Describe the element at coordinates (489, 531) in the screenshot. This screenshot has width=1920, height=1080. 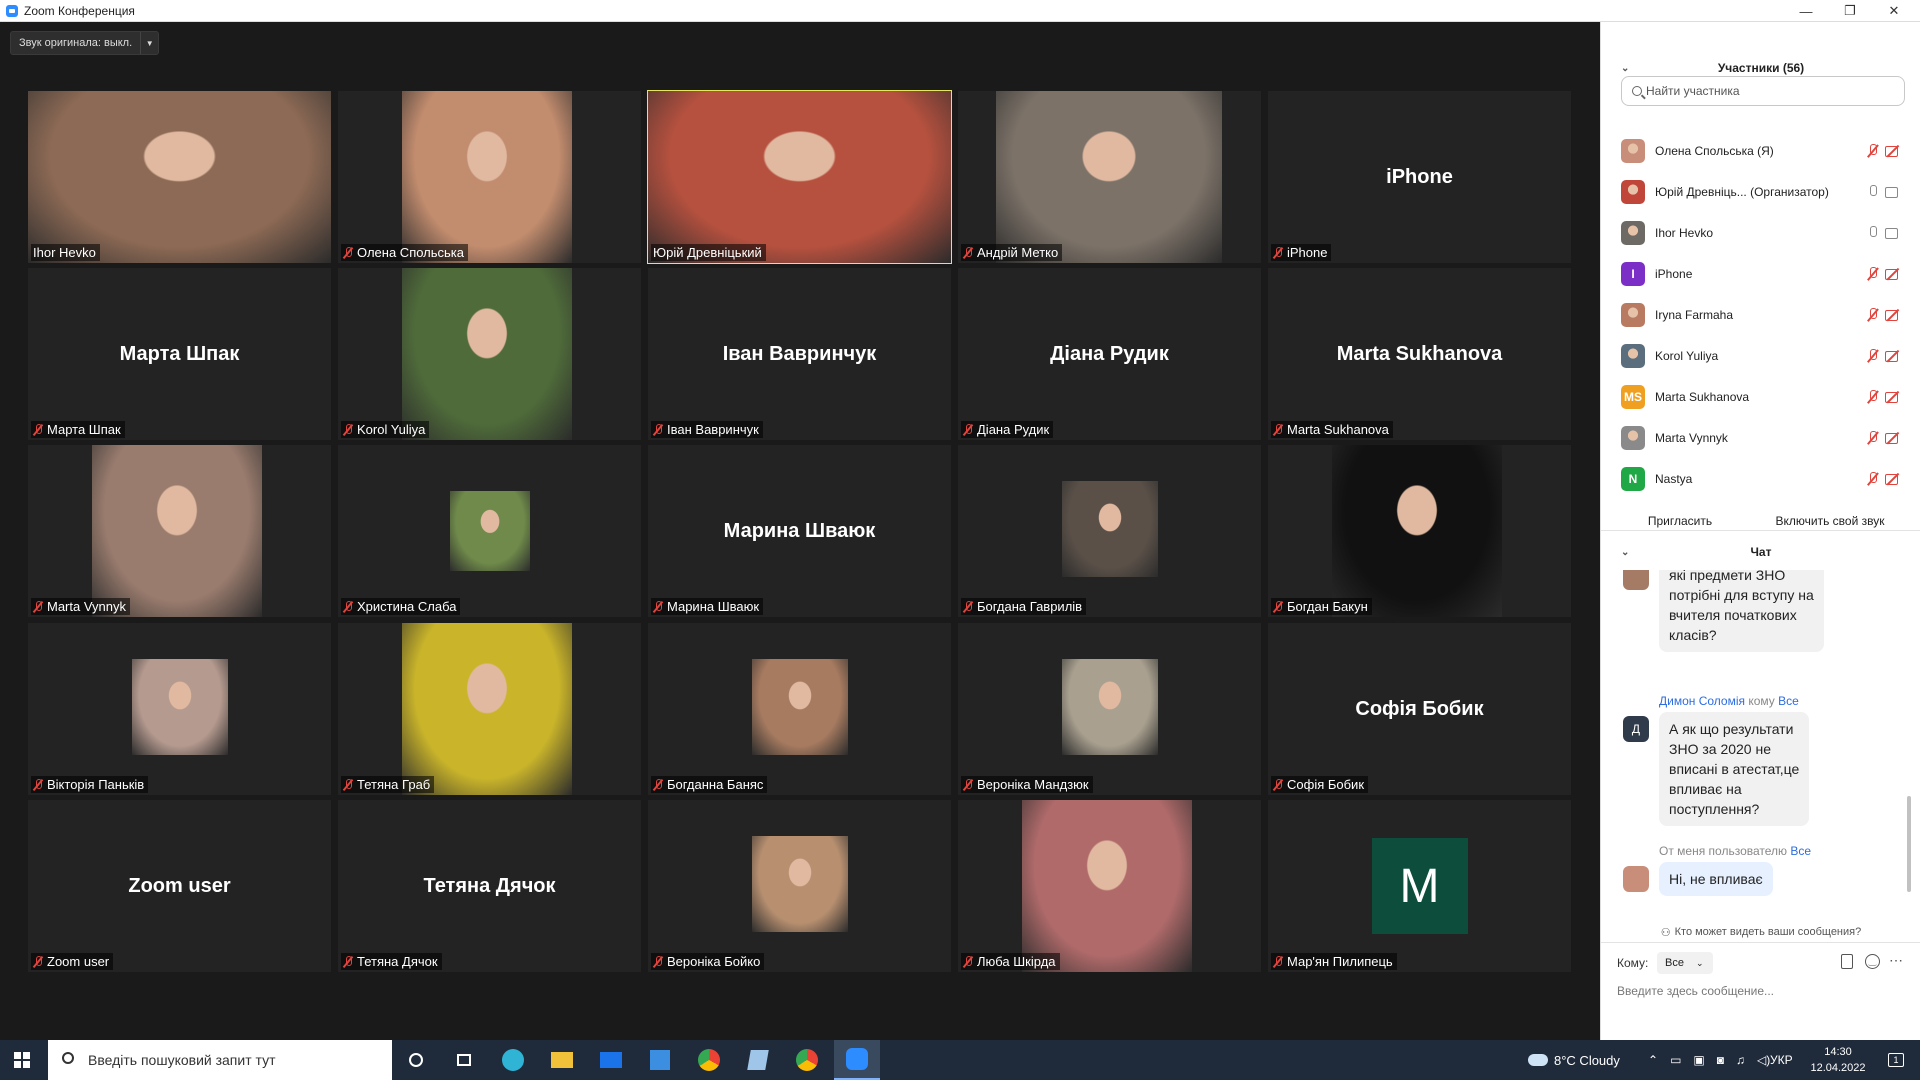
I see `participant-tile: Христина Слаба` at that location.